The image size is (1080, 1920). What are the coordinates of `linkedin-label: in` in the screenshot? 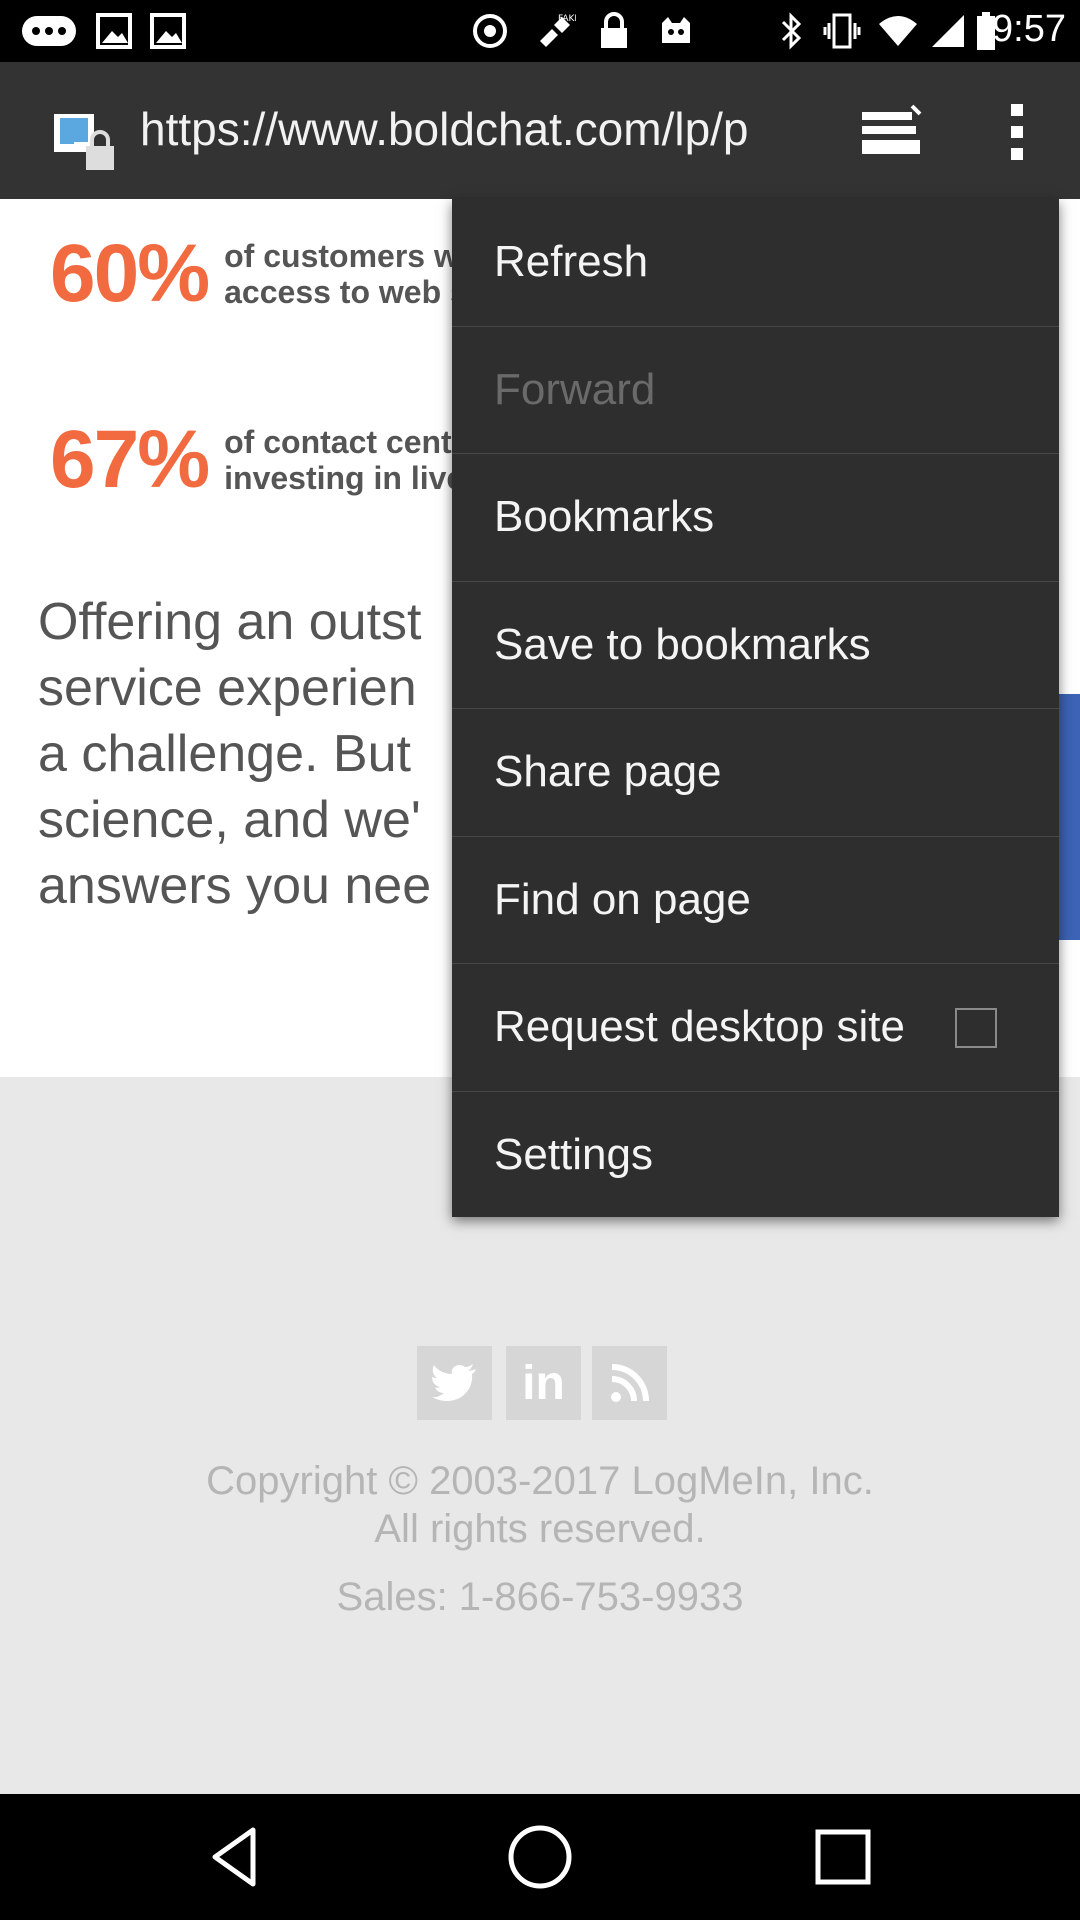 It's located at (543, 1383).